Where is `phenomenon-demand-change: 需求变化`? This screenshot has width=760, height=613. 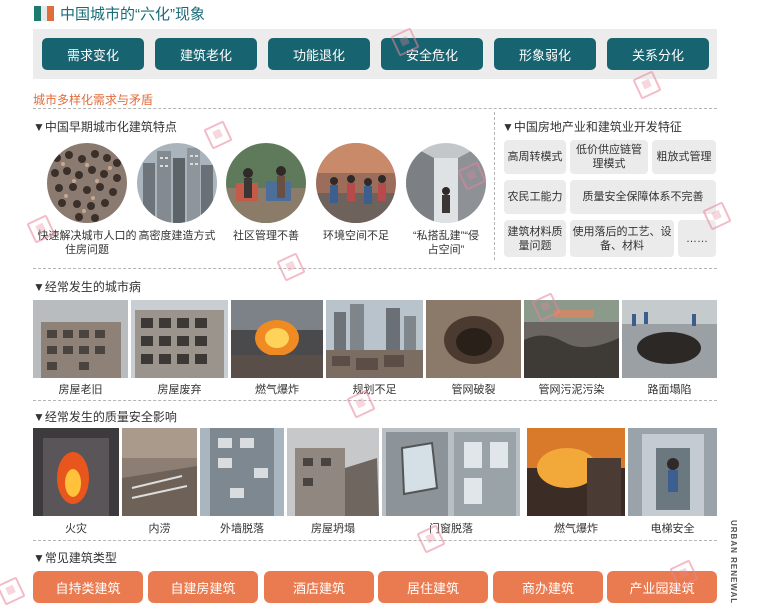
phenomenon-demand-change: 需求变化 is located at coordinates (93, 54).